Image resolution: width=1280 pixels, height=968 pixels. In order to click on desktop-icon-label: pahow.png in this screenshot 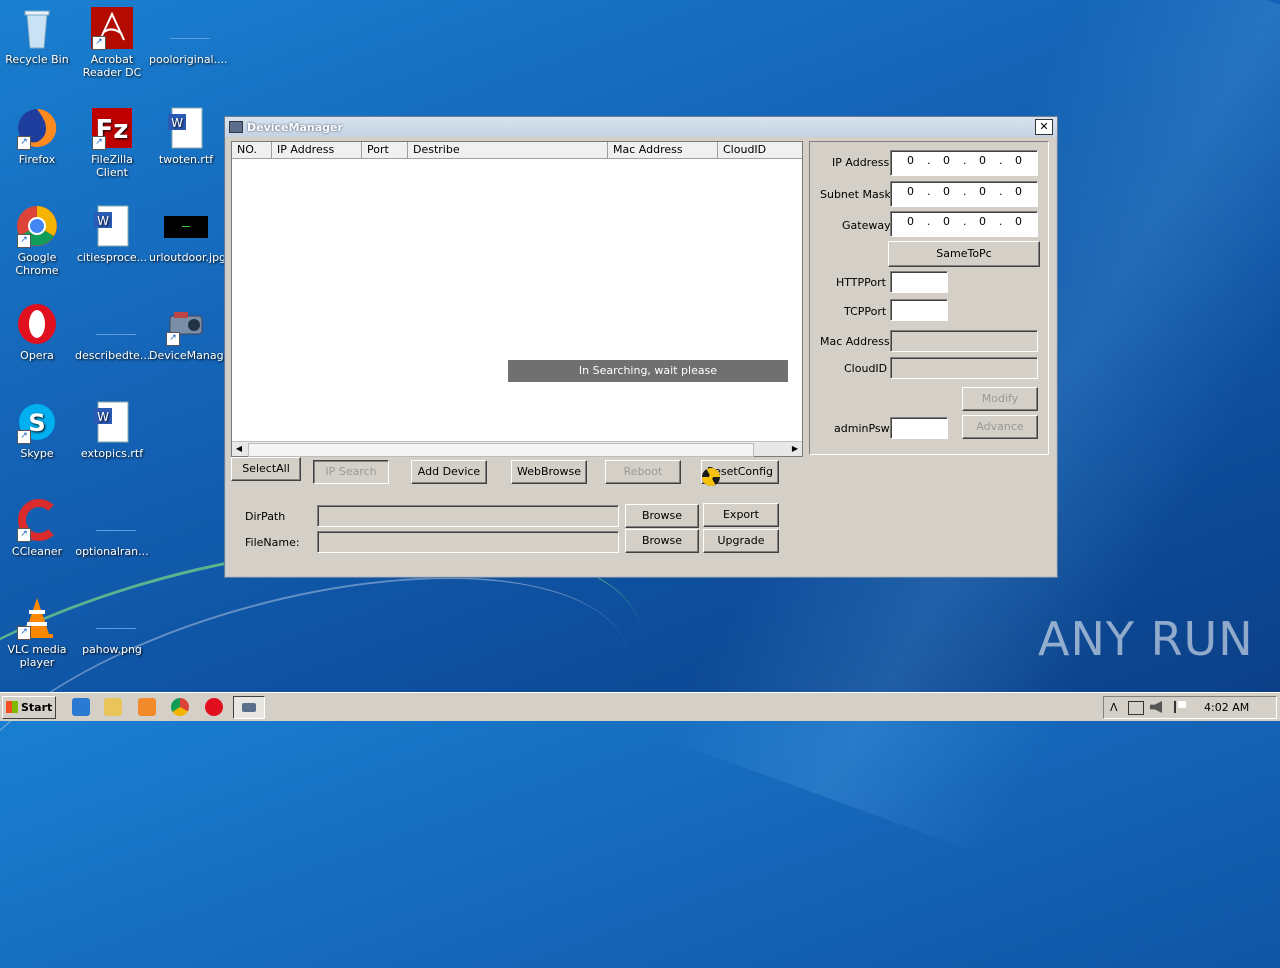, I will do `click(112, 649)`.